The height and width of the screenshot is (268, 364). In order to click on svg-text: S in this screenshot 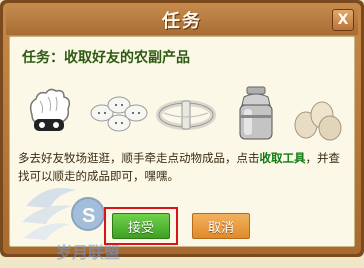, I will do `click(88, 216)`.